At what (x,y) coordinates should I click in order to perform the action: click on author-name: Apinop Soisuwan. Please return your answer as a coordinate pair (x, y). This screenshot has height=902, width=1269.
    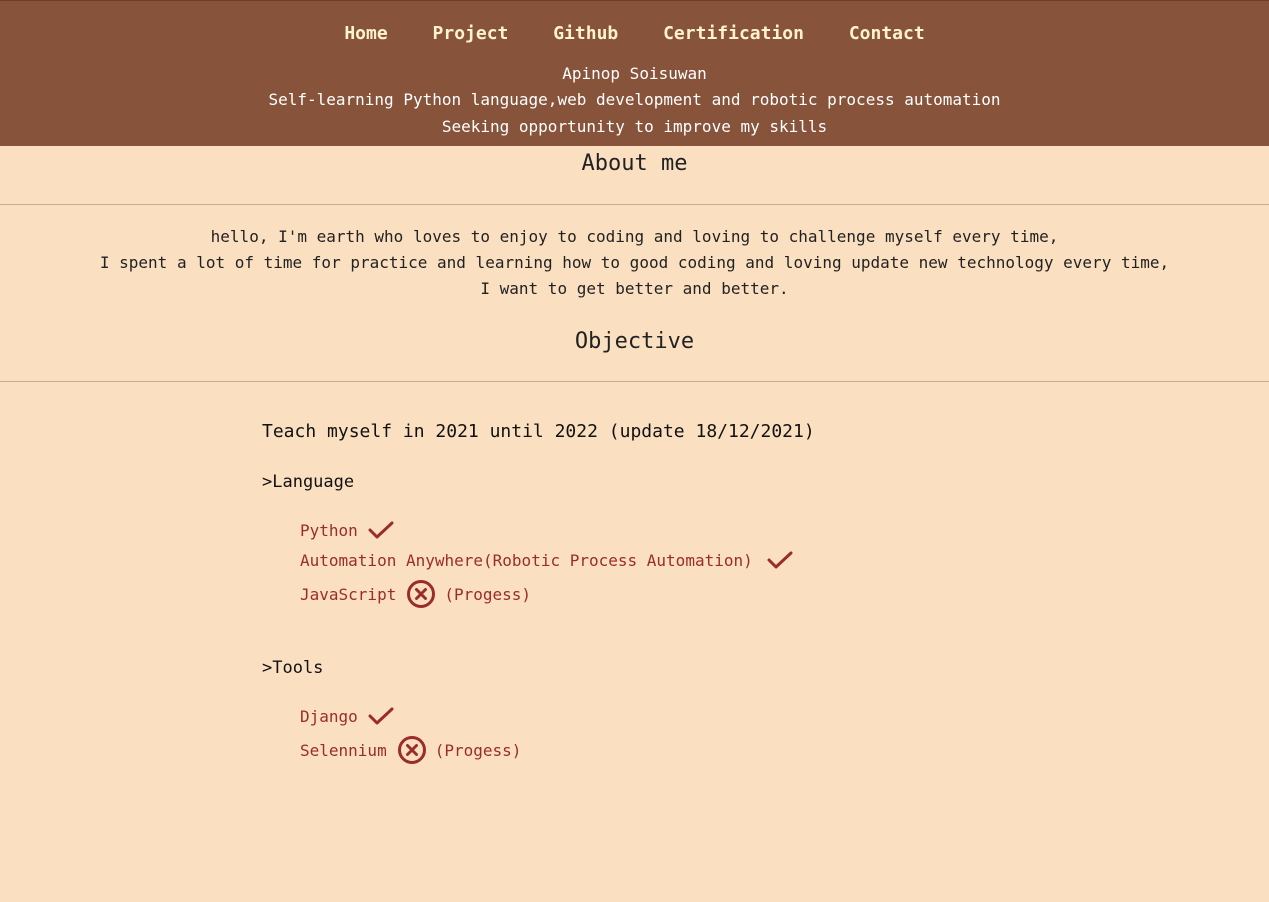
    Looking at the image, I should click on (634, 73).